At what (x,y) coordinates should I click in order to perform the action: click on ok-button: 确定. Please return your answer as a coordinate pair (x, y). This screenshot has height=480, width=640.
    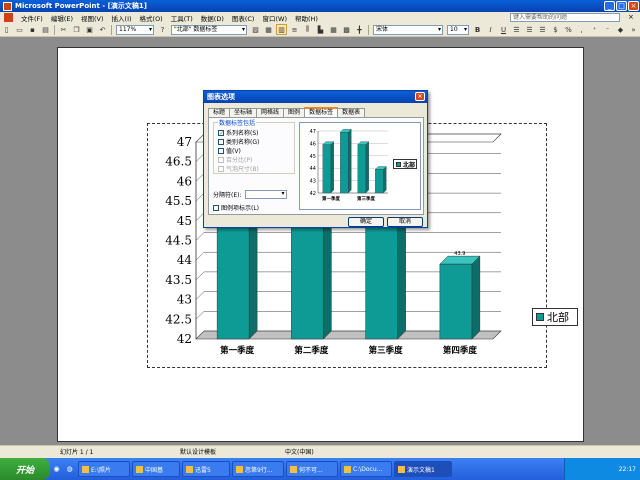
    Looking at the image, I should click on (366, 222).